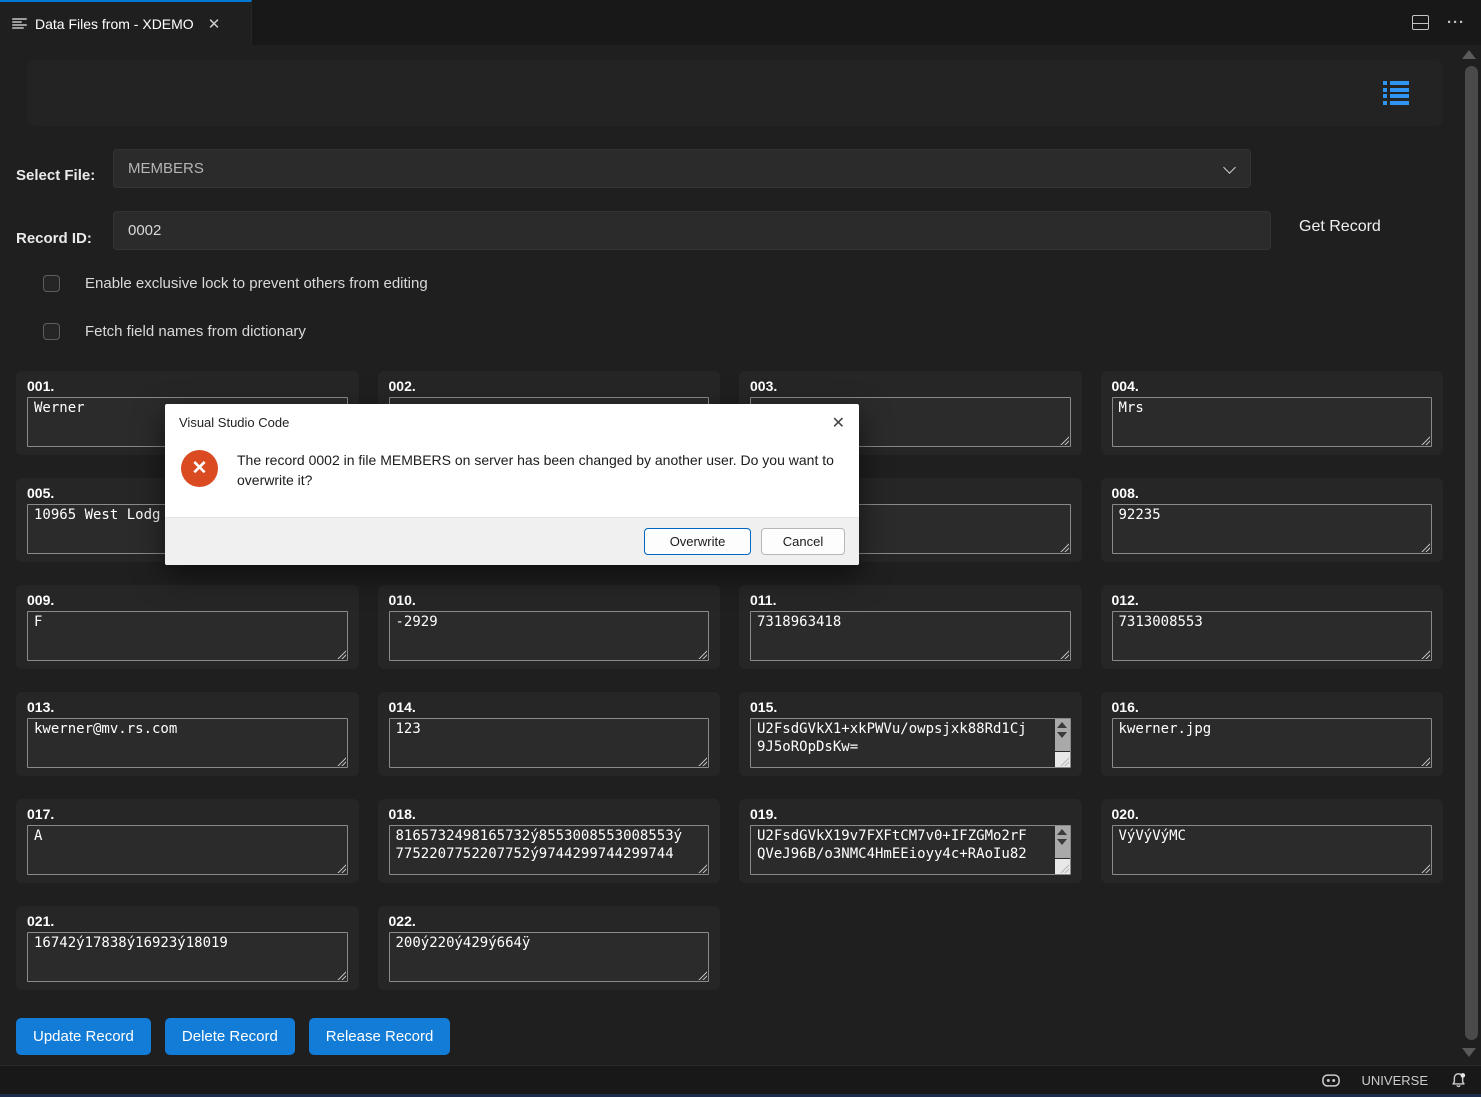  I want to click on field-label: 012., so click(1125, 600).